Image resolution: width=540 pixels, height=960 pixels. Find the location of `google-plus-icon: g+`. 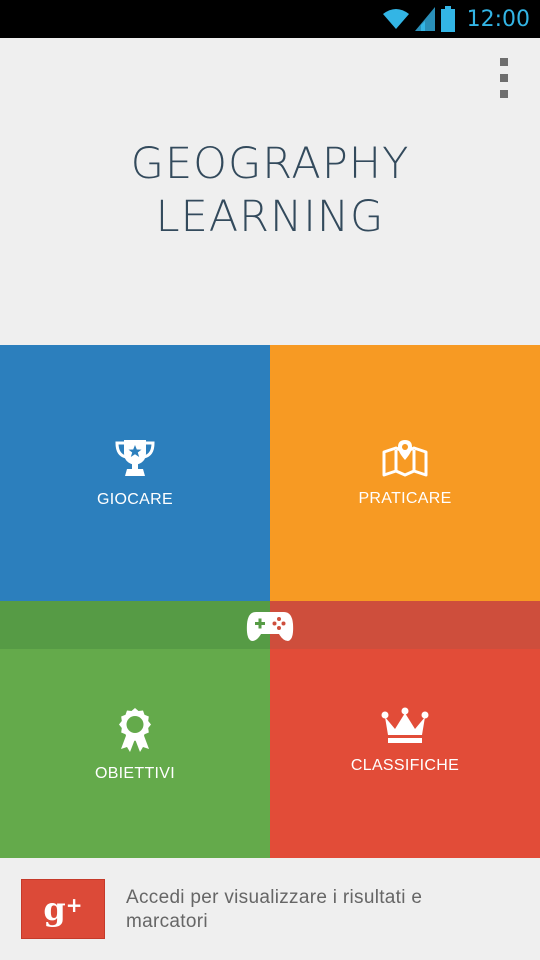

google-plus-icon: g+ is located at coordinates (62, 909).